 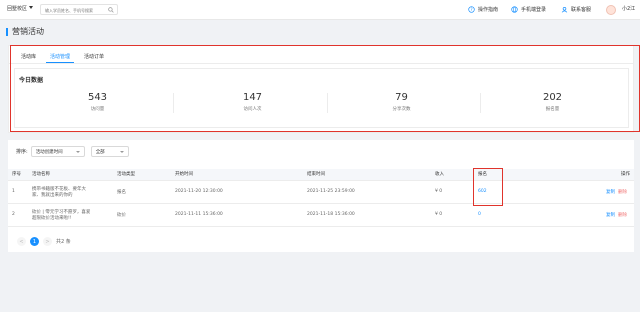 I want to click on page-number-current: 1, so click(x=34, y=241).